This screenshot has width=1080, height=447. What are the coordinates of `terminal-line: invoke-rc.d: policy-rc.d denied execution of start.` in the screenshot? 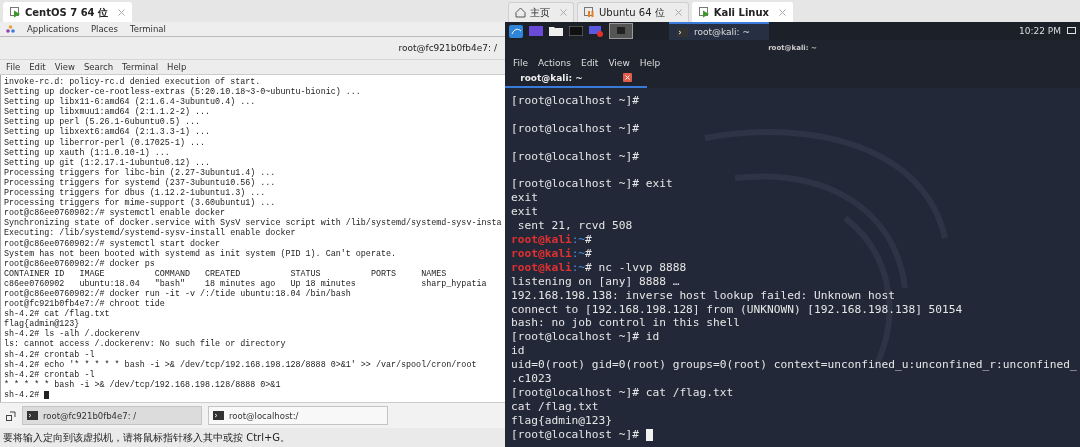 It's located at (133, 82).